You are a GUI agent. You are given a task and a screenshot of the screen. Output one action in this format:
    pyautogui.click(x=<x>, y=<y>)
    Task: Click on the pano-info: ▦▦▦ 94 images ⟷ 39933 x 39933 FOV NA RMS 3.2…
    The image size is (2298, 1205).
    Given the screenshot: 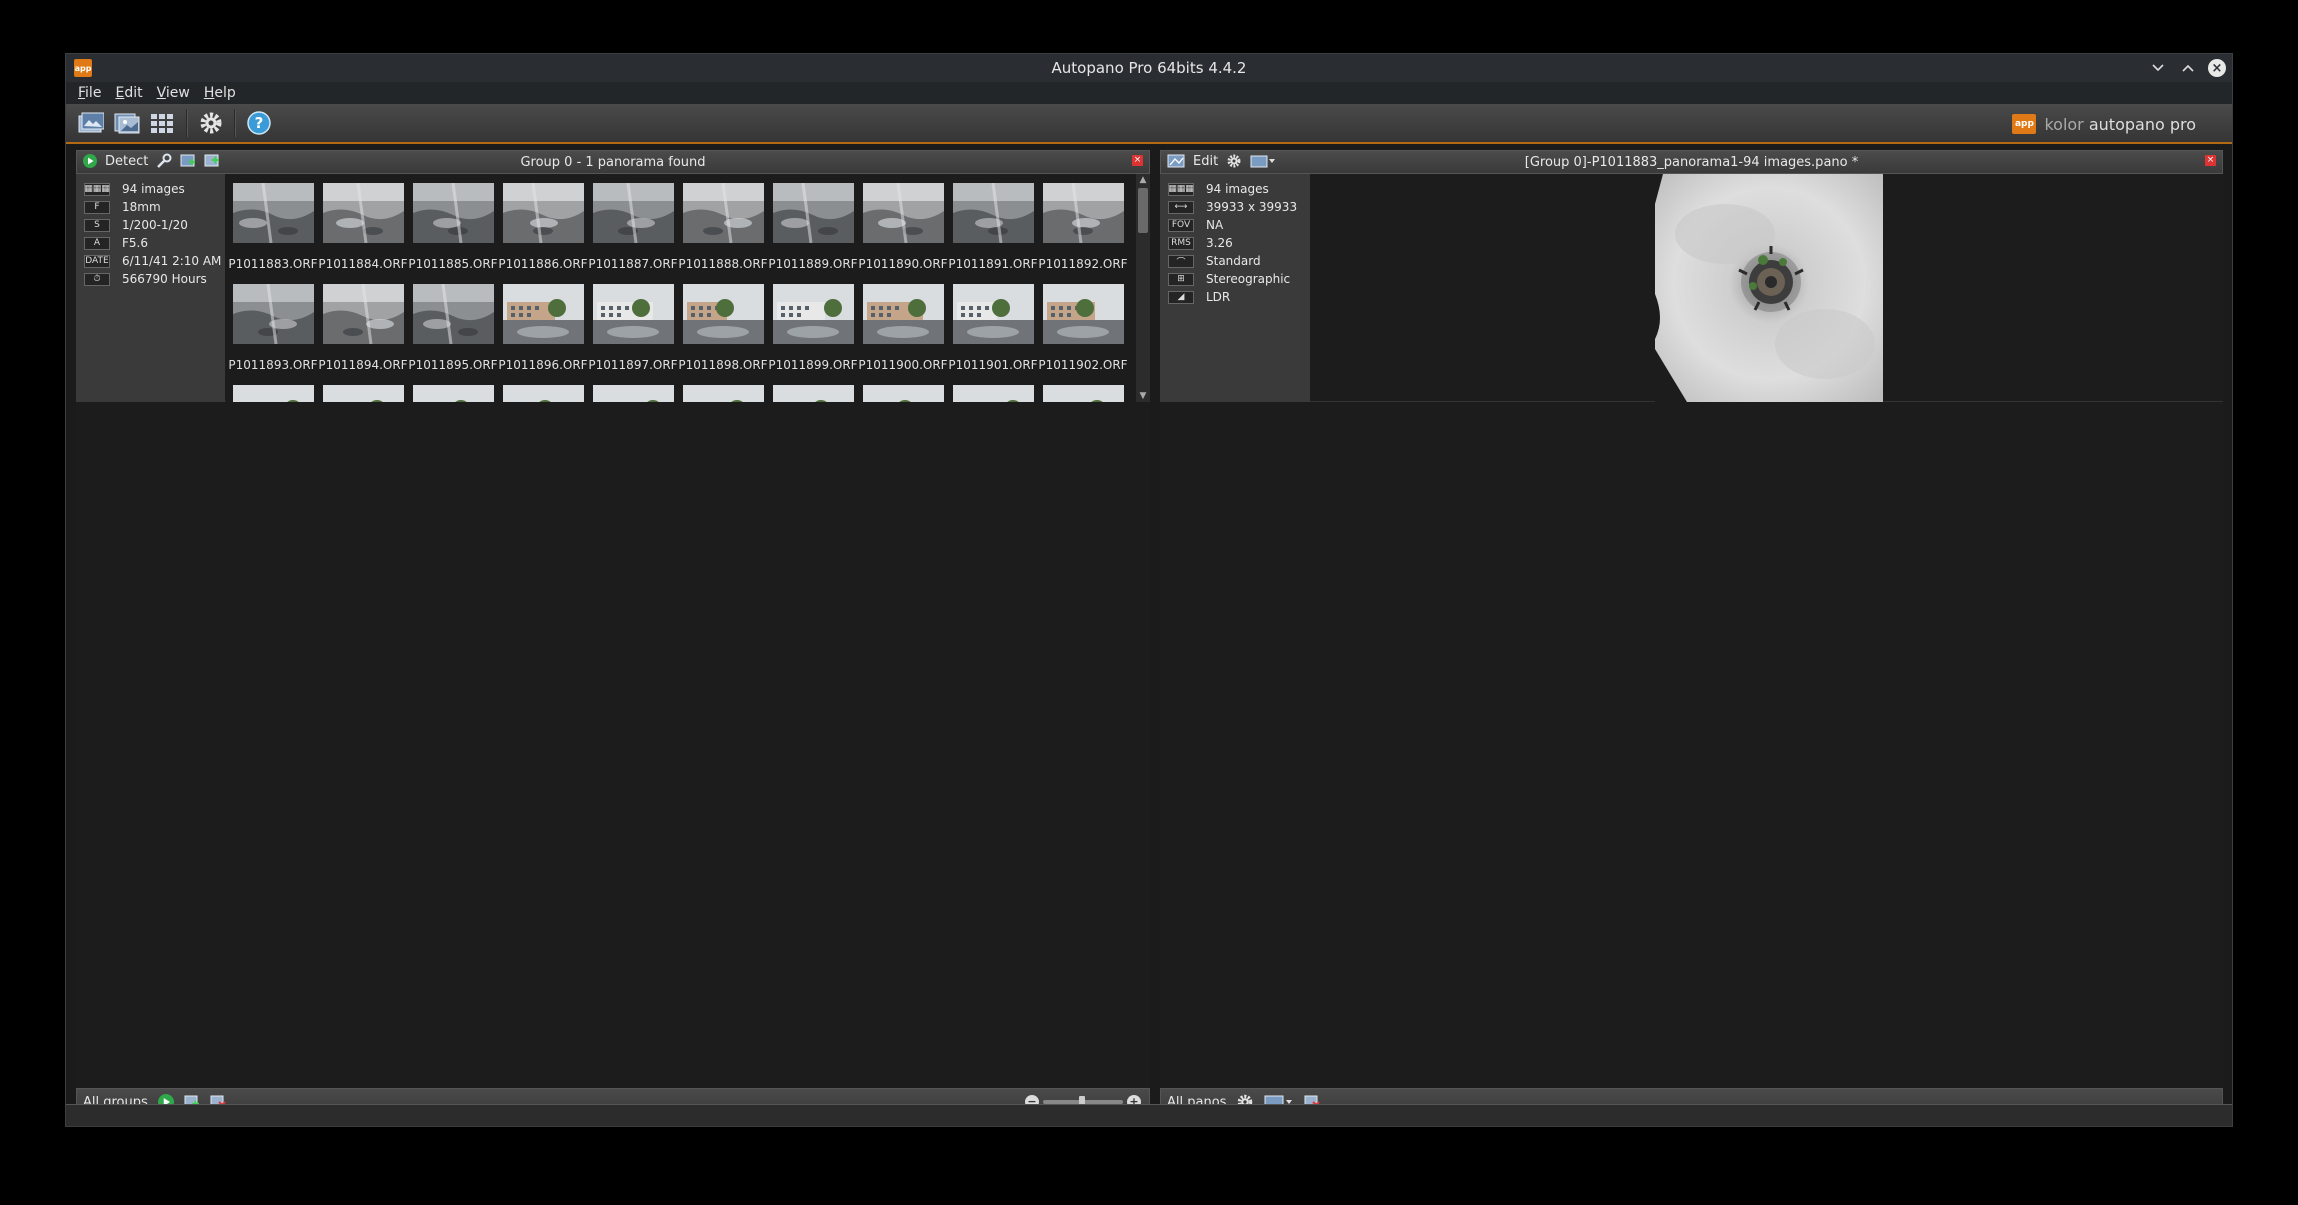 What is the action you would take?
    pyautogui.click(x=1235, y=288)
    